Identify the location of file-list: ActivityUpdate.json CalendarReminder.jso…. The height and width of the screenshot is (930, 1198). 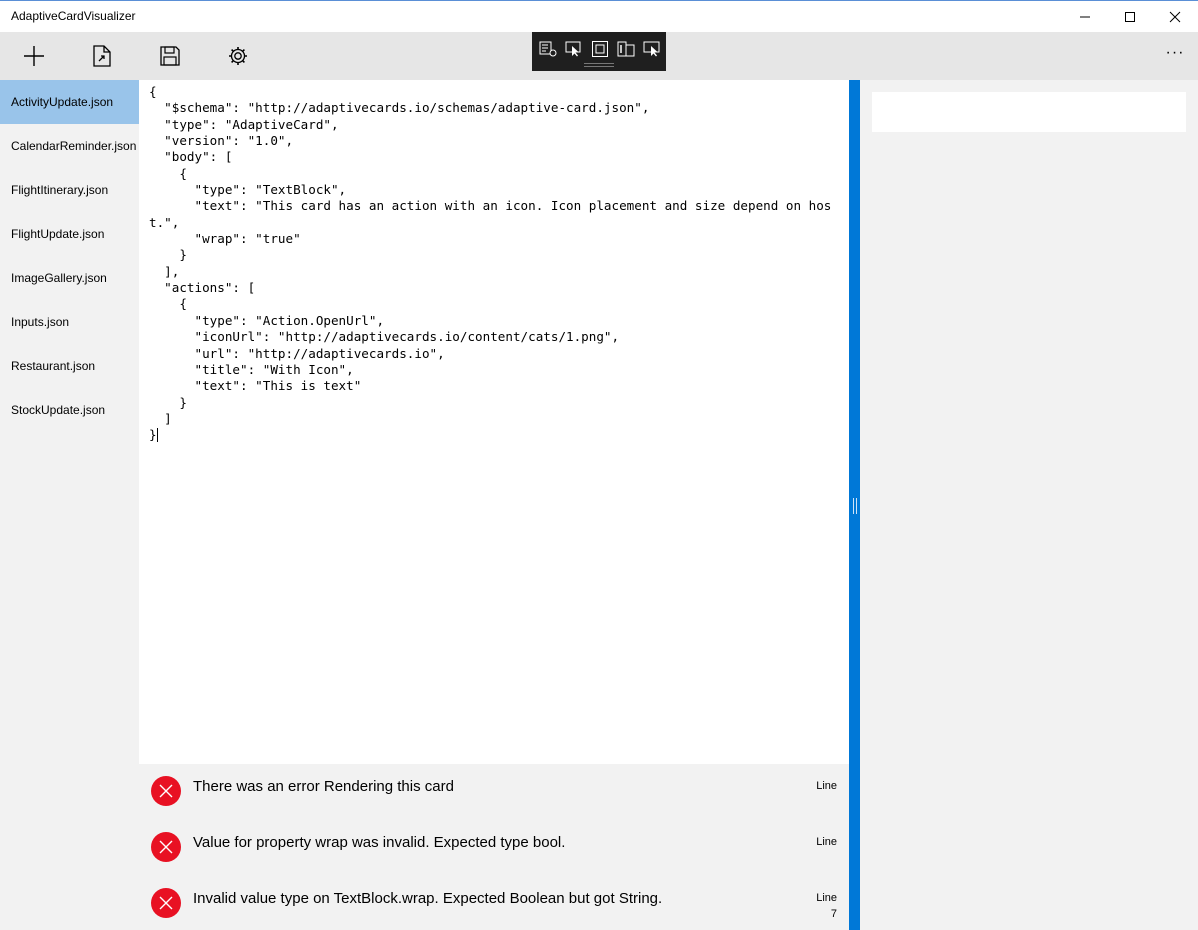
(69, 505).